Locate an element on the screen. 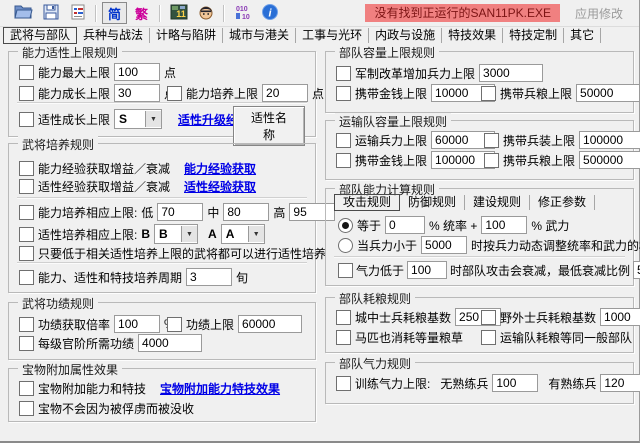 This screenshot has height=443, width=640. merit-cap-checkbox is located at coordinates (174, 324).